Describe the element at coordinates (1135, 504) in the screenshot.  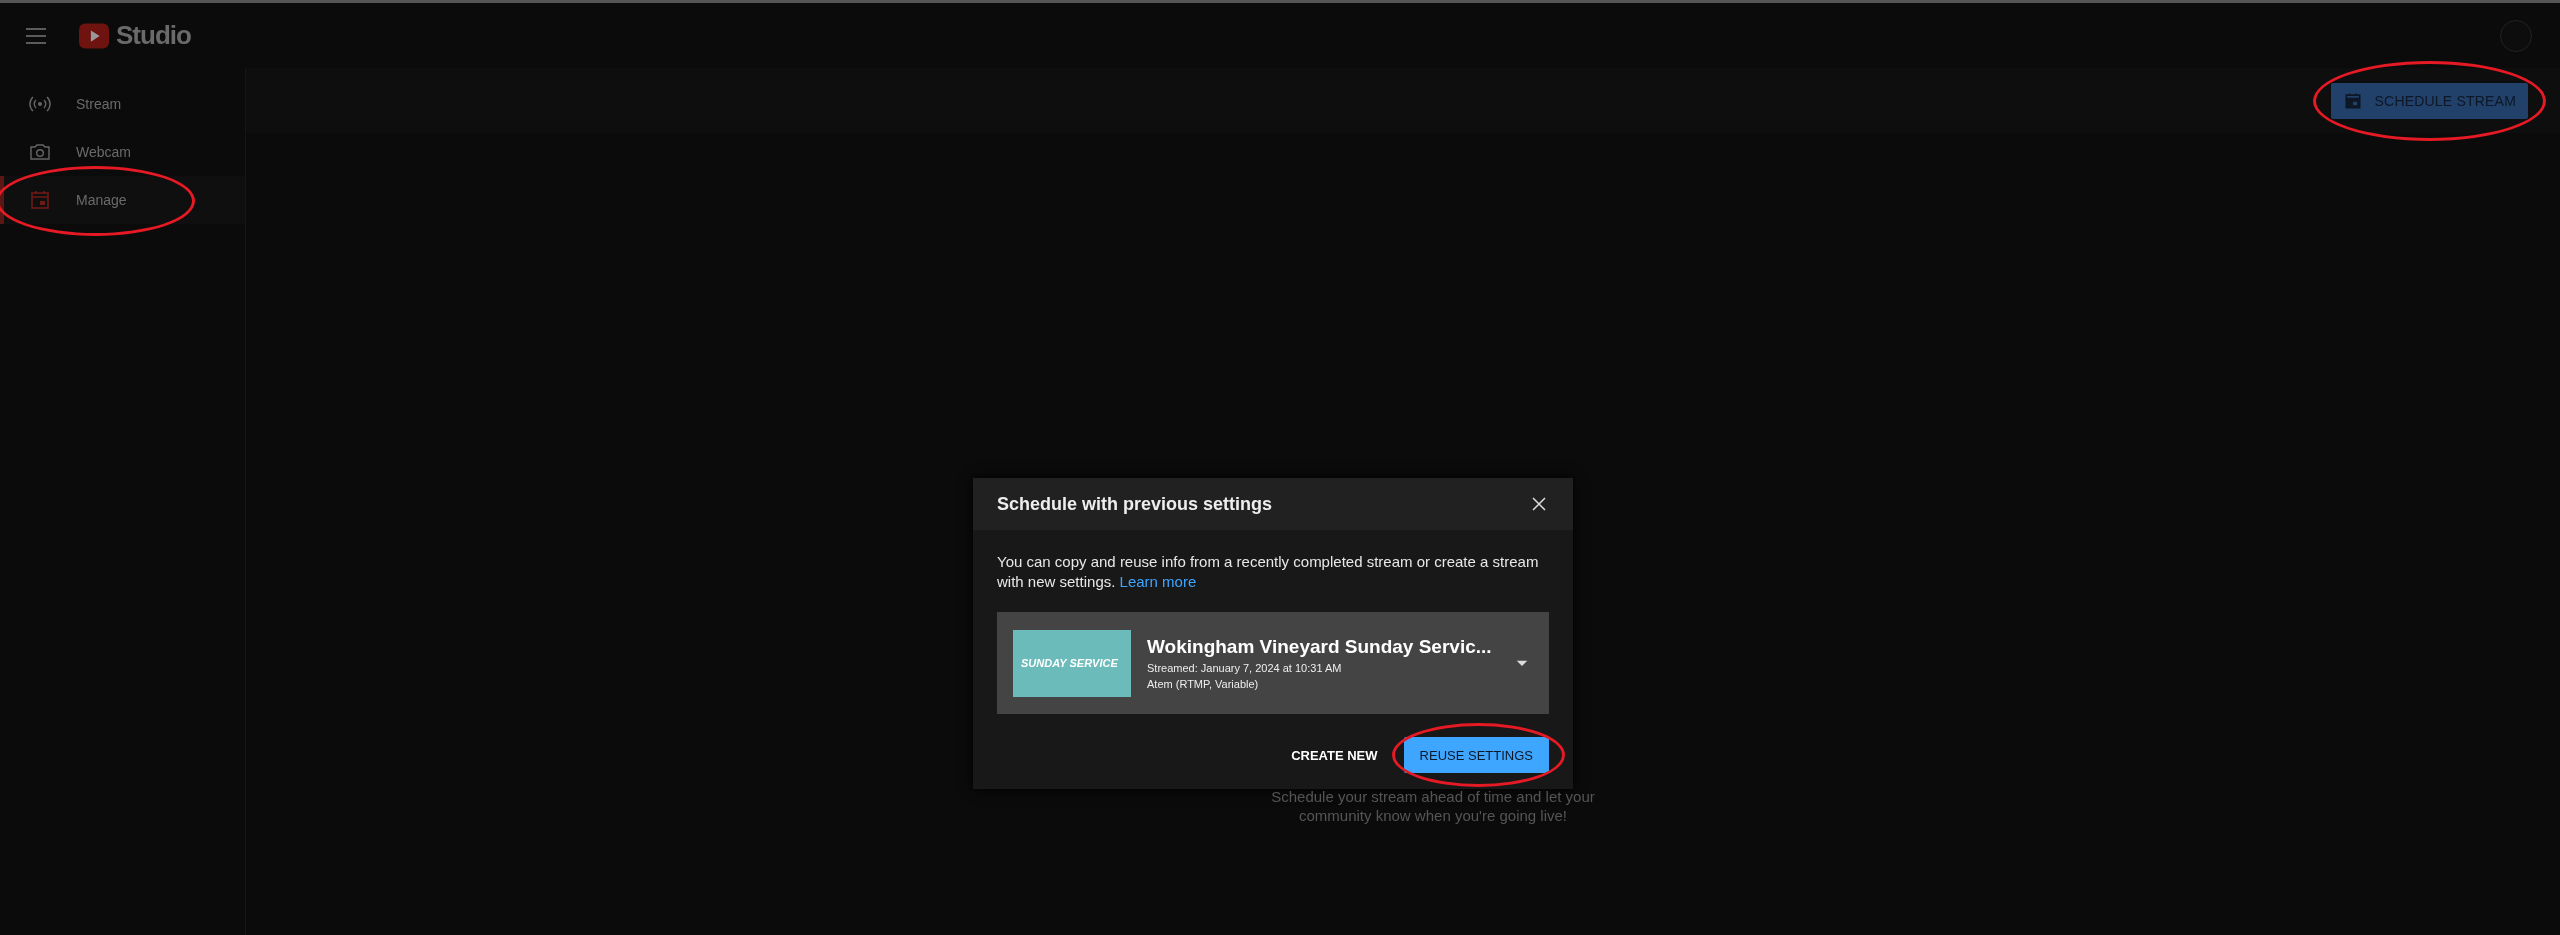
I see `dialog-title: Schedule with previous settings` at that location.